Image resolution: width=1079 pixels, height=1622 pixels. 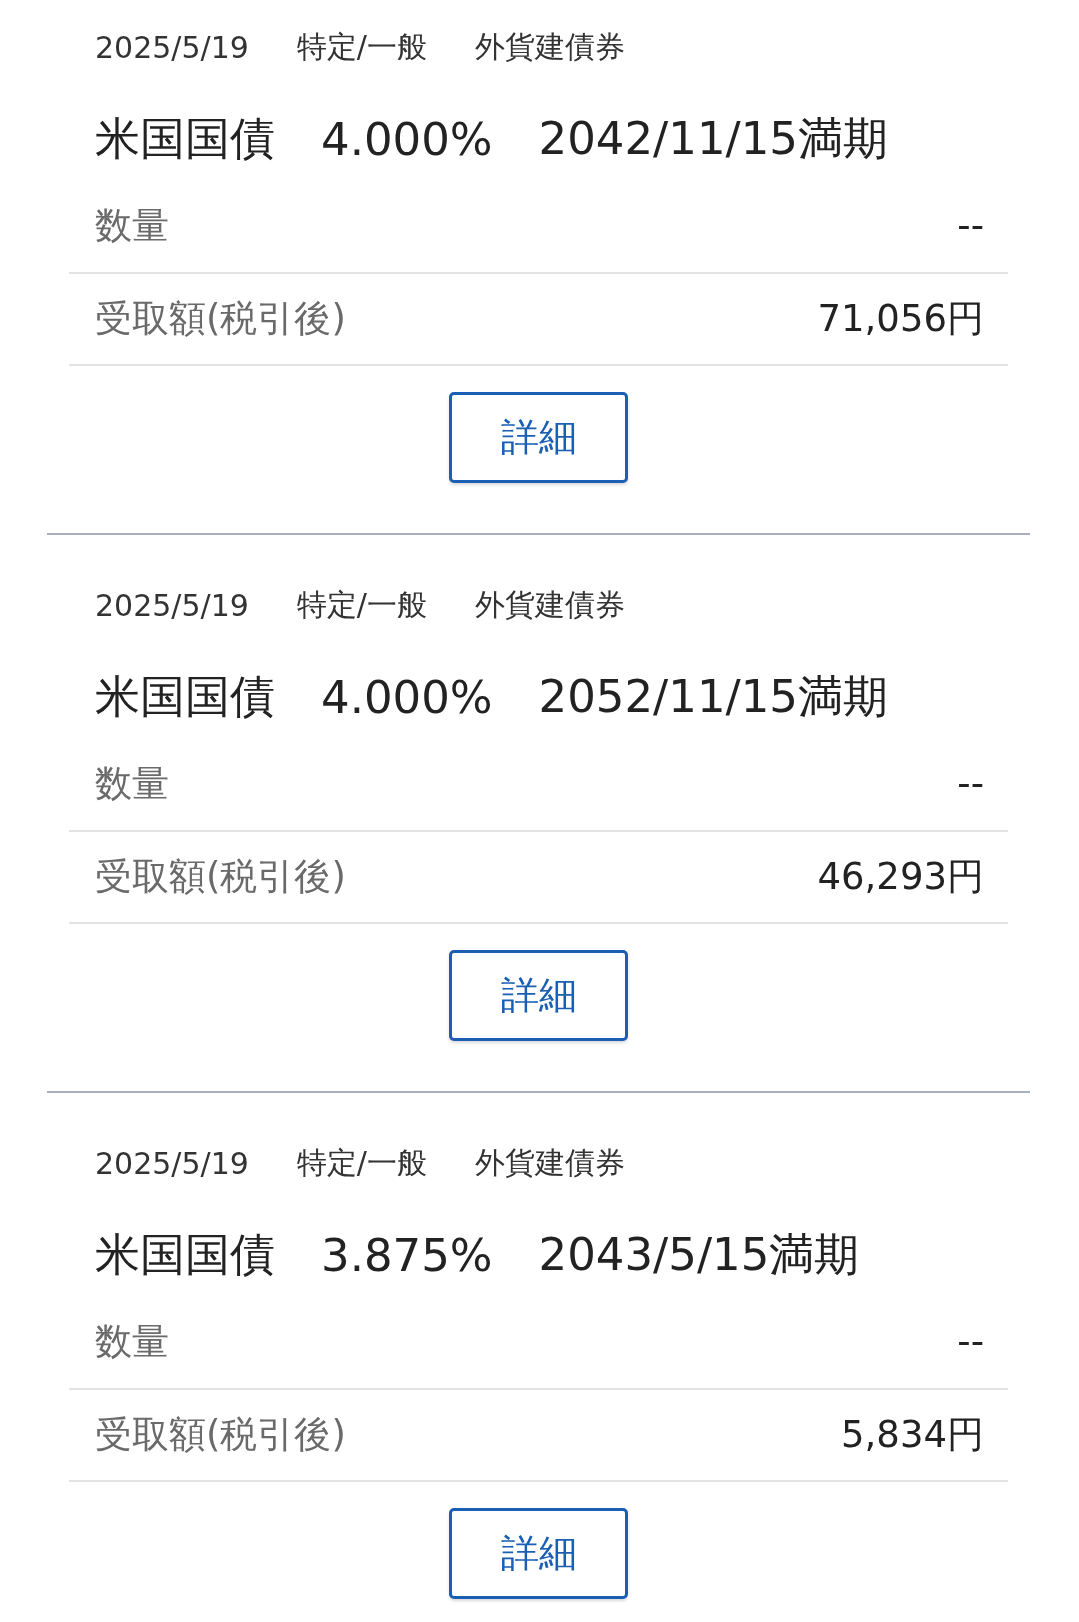 What do you see at coordinates (900, 877) in the screenshot?
I see `row-value: 46,293円` at bounding box center [900, 877].